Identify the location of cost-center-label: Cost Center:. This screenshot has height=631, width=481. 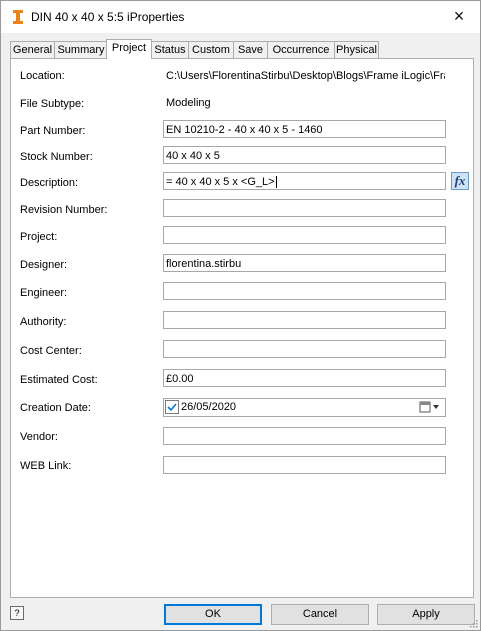
(51, 351).